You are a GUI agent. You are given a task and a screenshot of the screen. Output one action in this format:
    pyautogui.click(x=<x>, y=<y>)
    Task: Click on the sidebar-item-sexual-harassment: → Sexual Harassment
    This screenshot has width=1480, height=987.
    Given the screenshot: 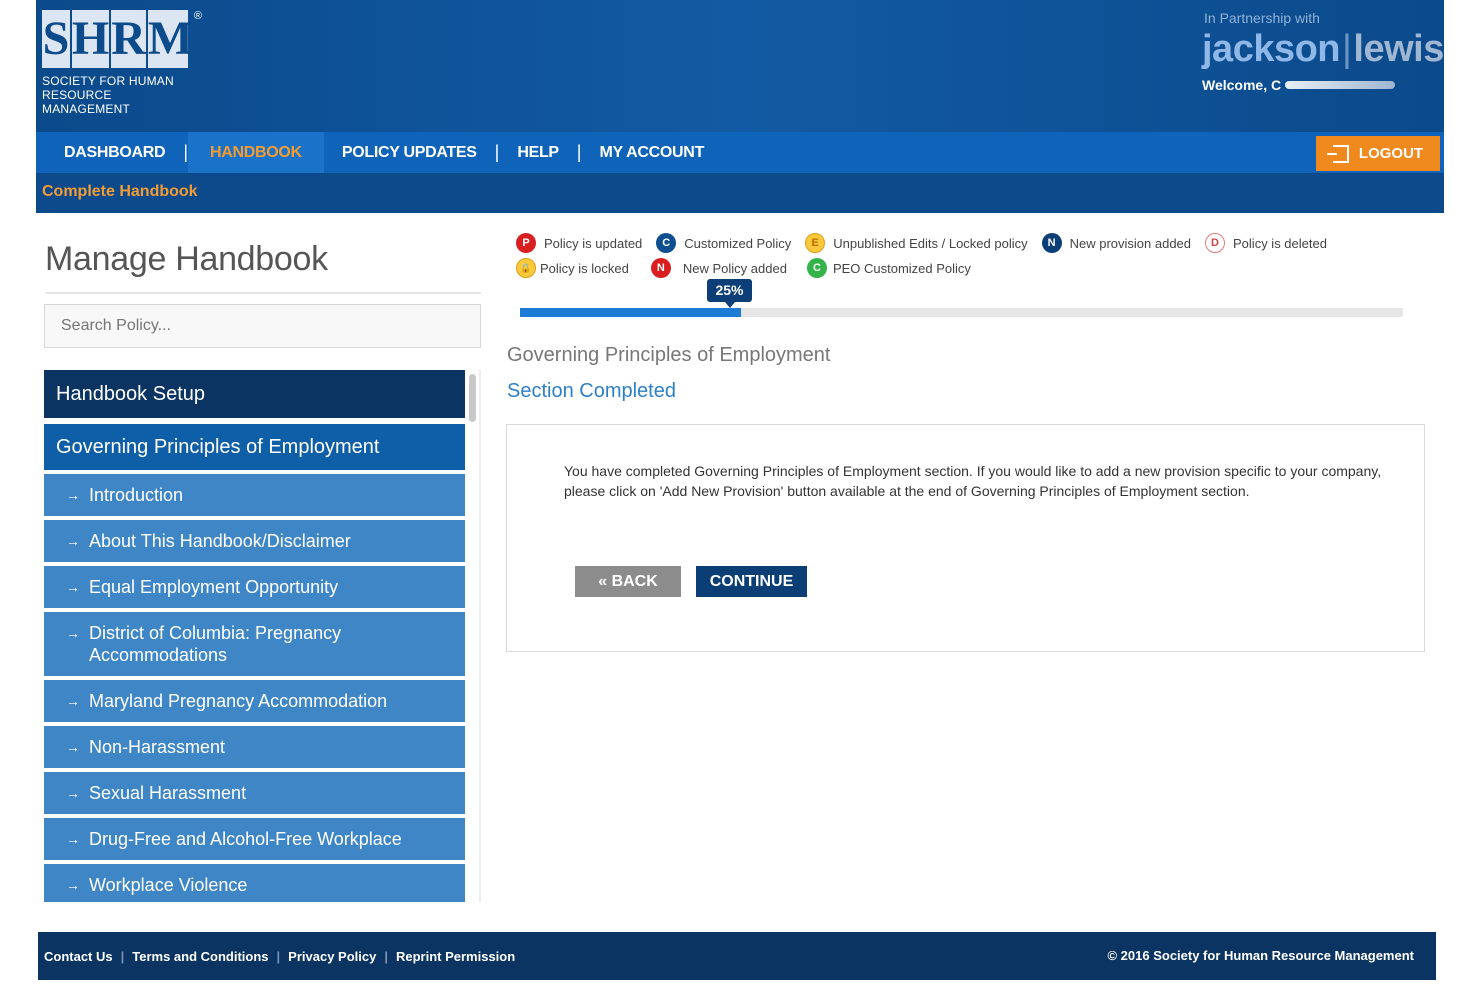 What is the action you would take?
    pyautogui.click(x=254, y=793)
    